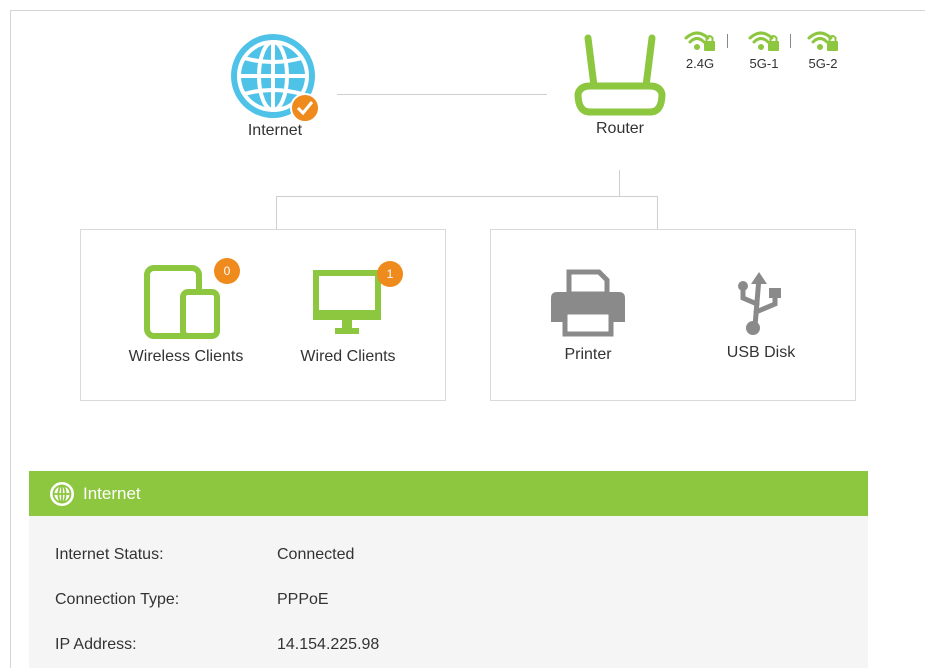  I want to click on info-key: Connection Type:, so click(117, 599).